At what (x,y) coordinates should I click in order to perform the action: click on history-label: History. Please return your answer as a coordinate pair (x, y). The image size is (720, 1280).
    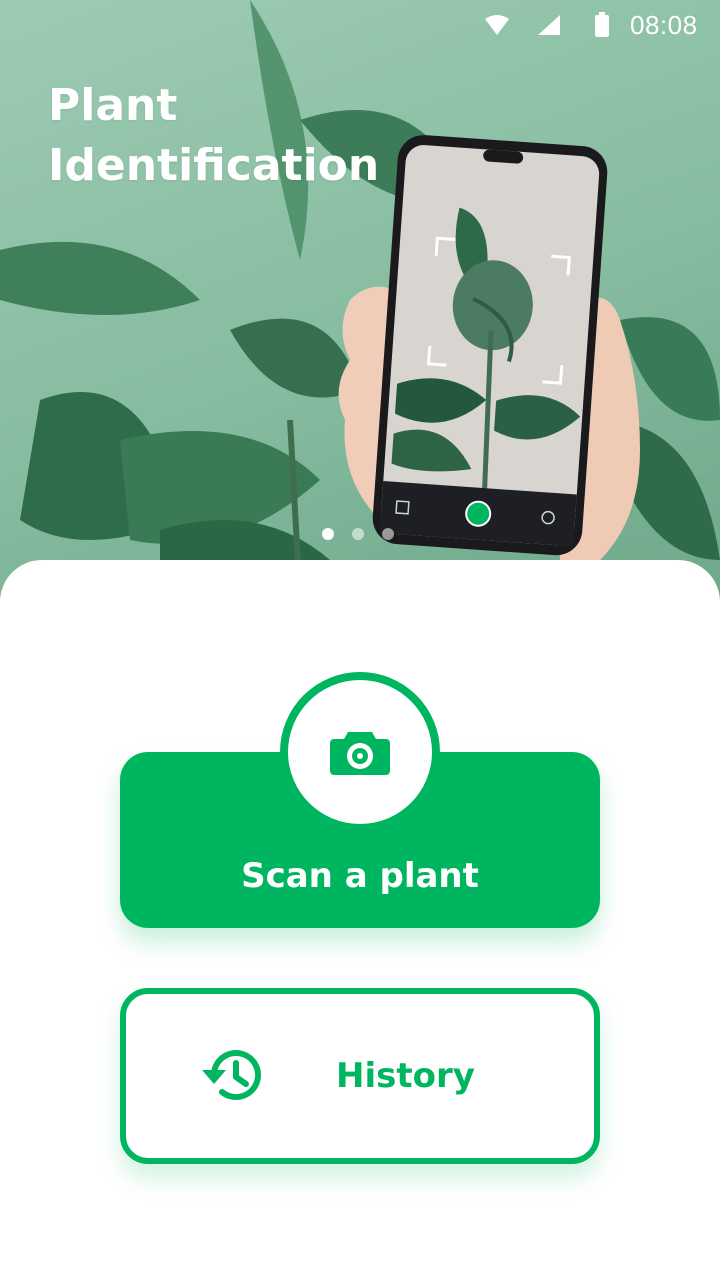
    Looking at the image, I should click on (405, 1076).